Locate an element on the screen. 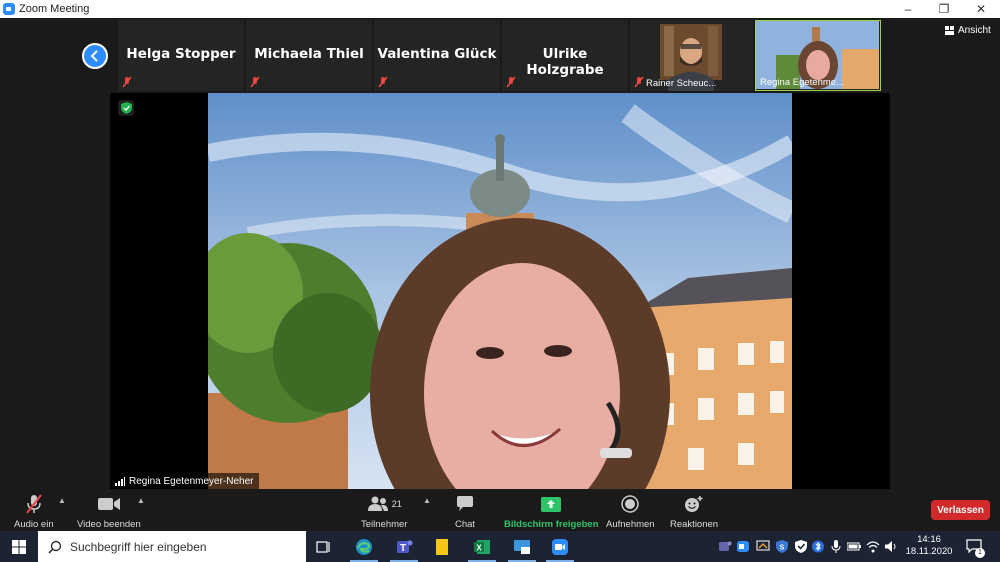  taskbar-app-zoom is located at coordinates (560, 546).